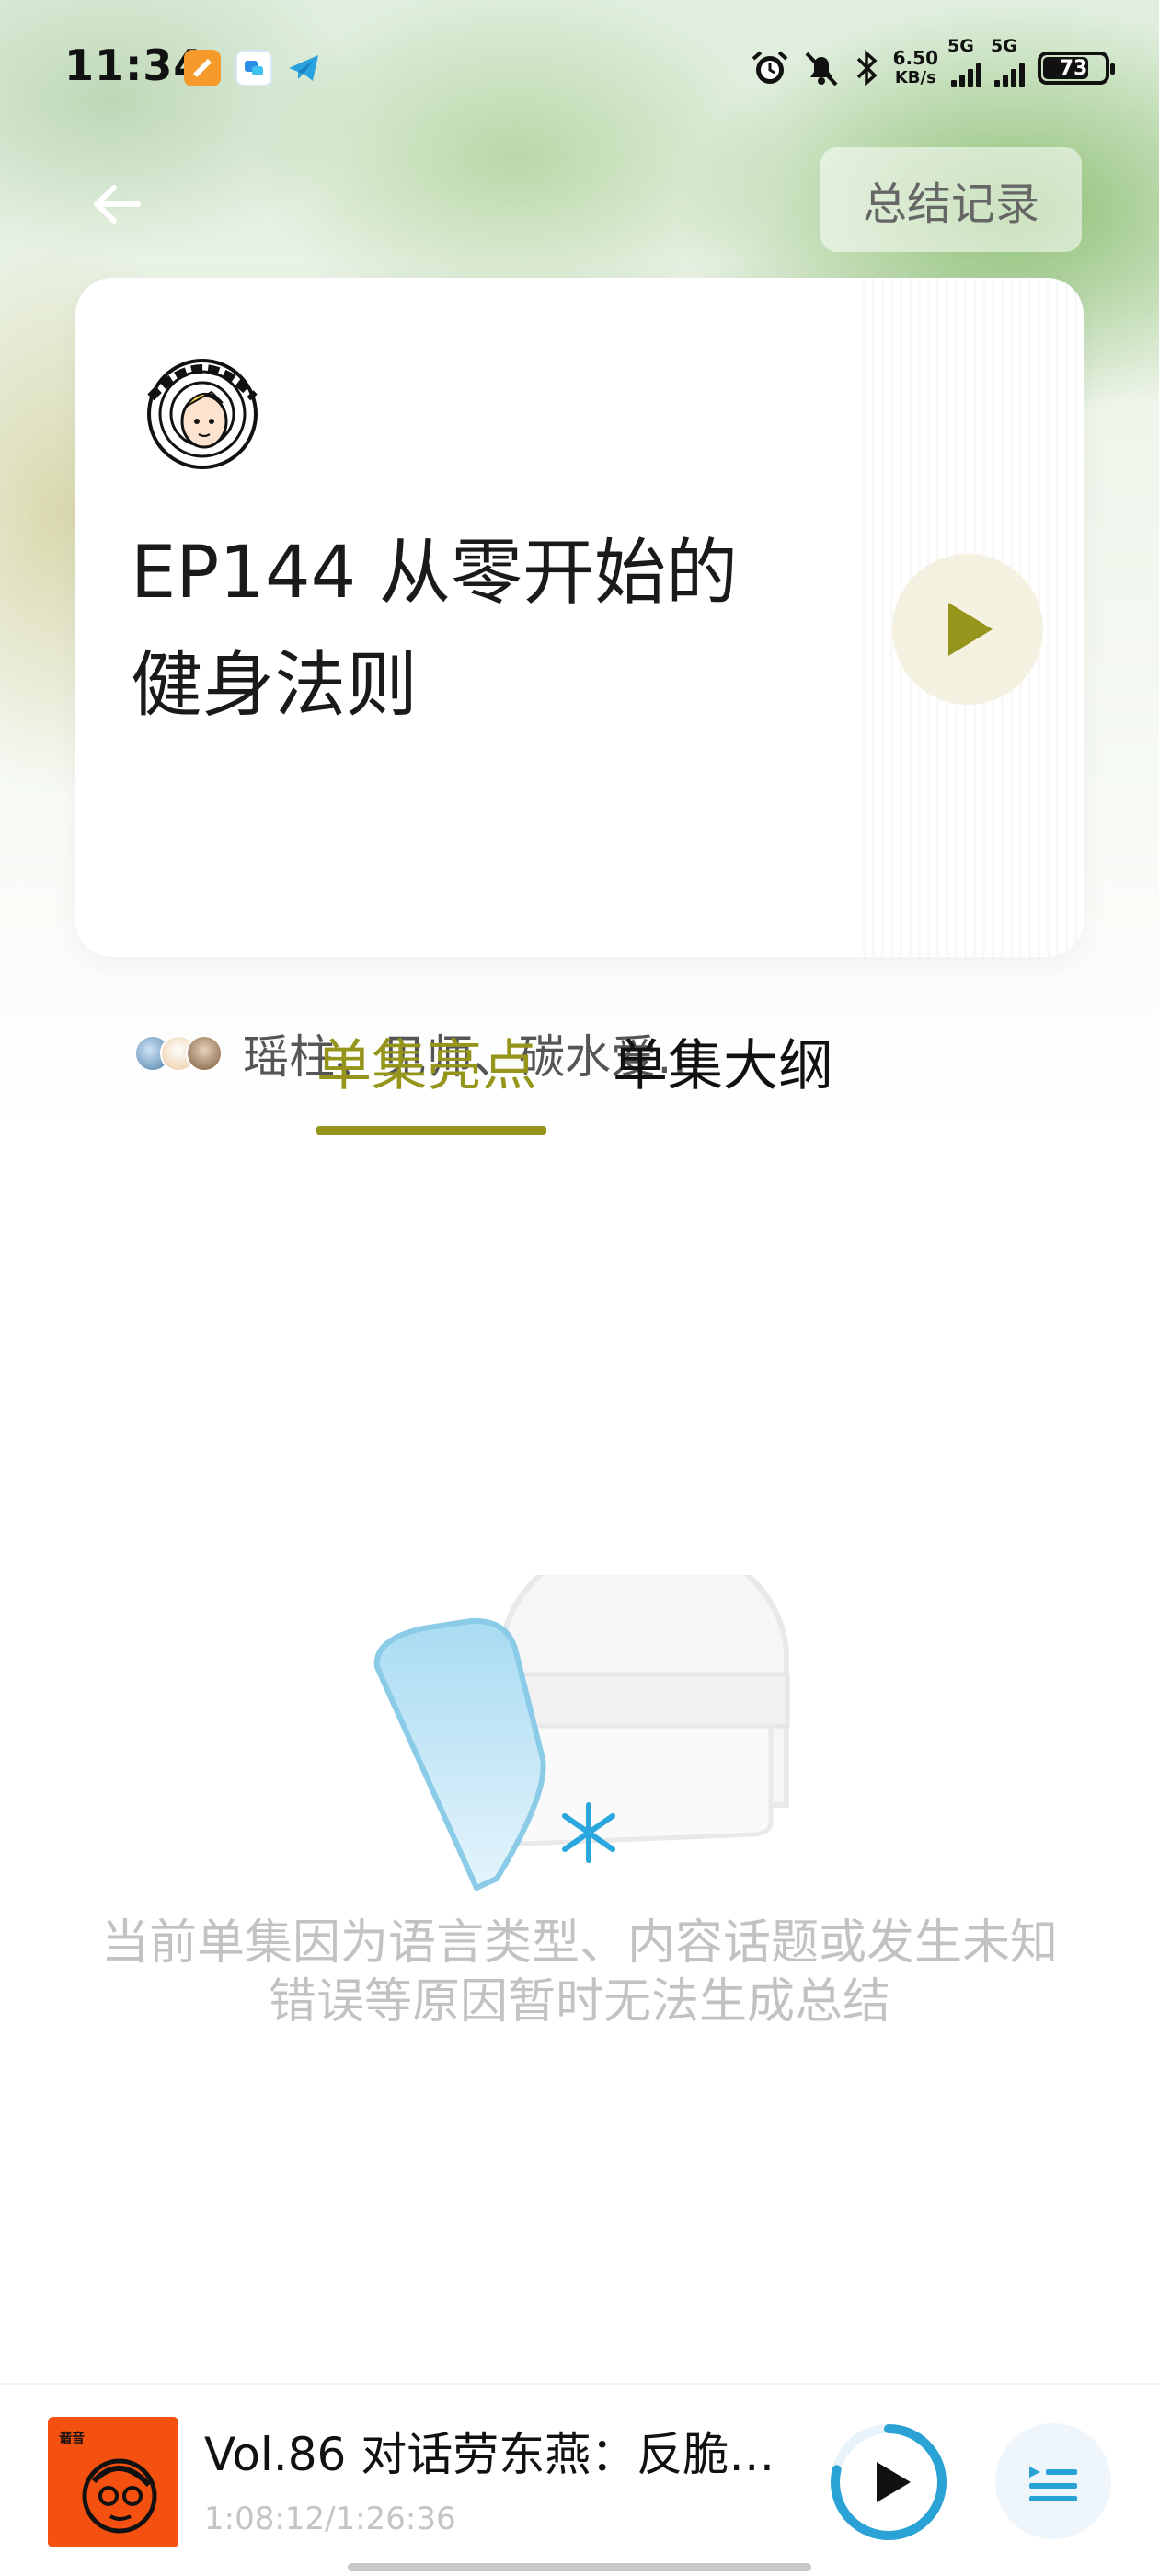 Image resolution: width=1159 pixels, height=2576 pixels. What do you see at coordinates (1008, 61) in the screenshot?
I see `signal-sim2-icon: 5G` at bounding box center [1008, 61].